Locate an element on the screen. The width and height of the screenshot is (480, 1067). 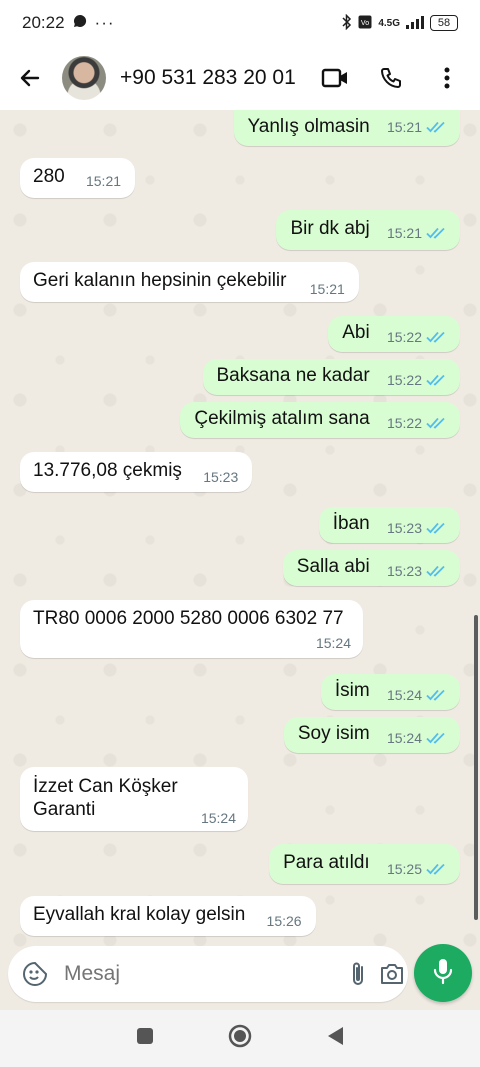
chat-notification-icon is located at coordinates (80, 23).